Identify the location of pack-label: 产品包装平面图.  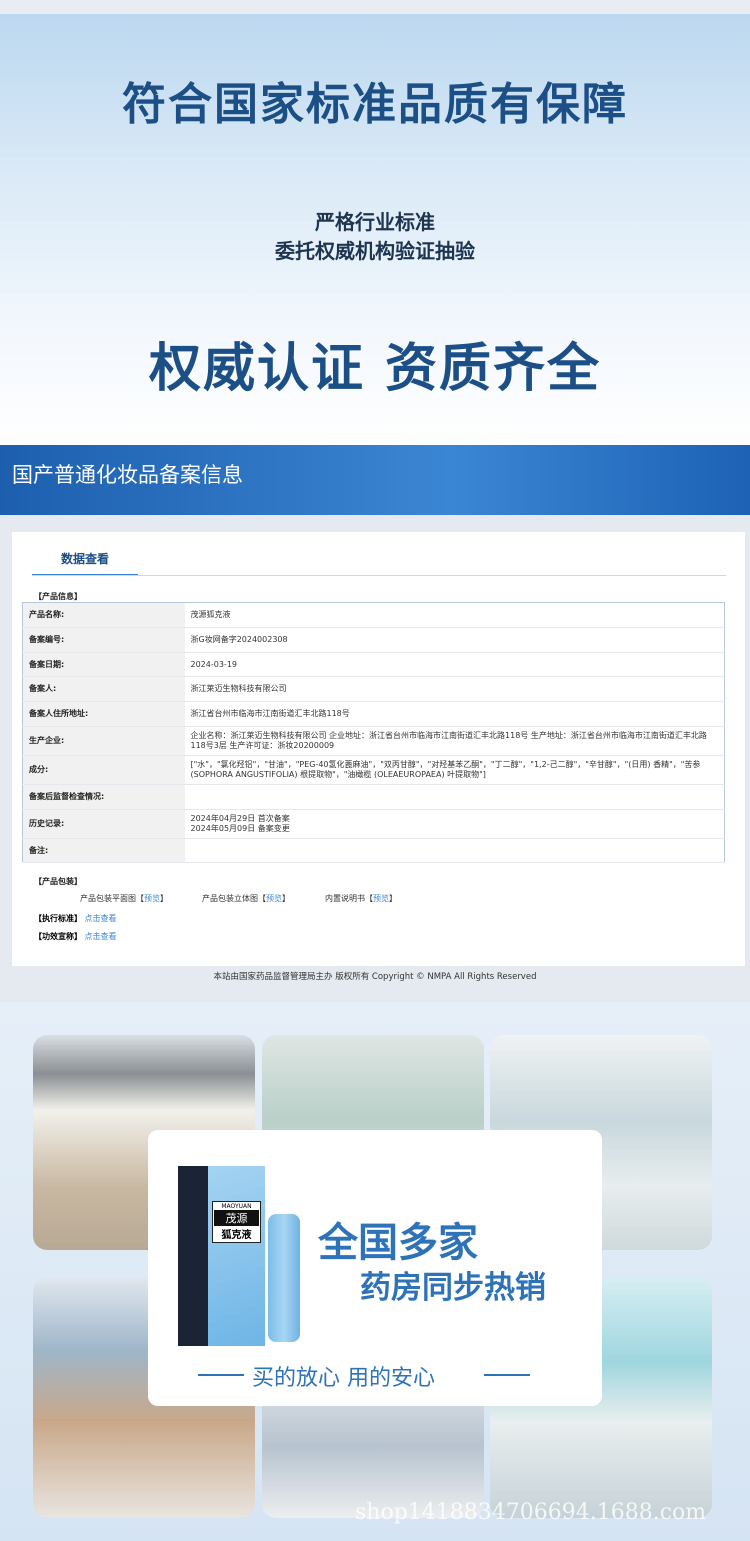
(108, 898).